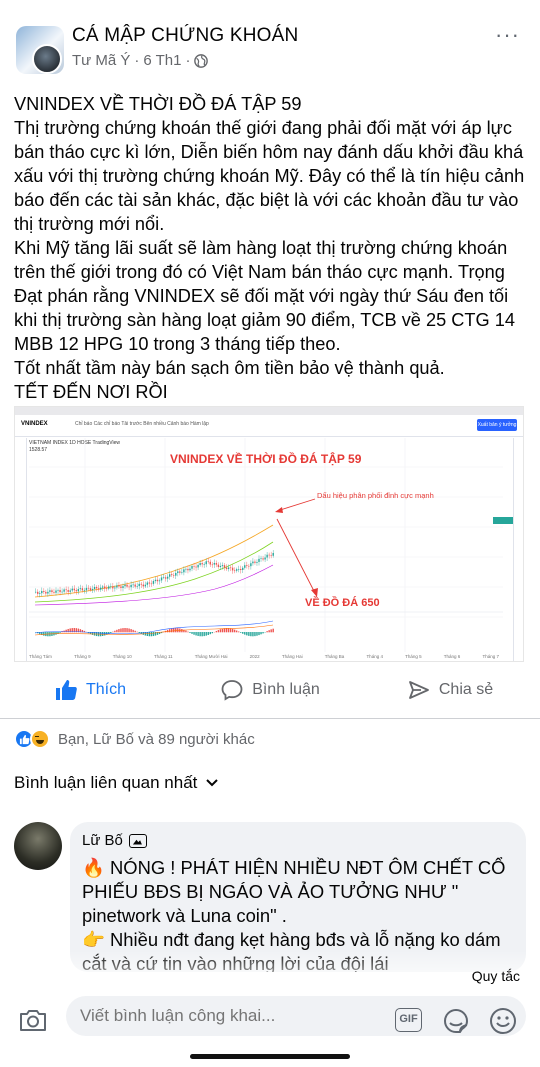  I want to click on group-name: CÁ MẬP CHỨNG KHOÁN, so click(185, 36).